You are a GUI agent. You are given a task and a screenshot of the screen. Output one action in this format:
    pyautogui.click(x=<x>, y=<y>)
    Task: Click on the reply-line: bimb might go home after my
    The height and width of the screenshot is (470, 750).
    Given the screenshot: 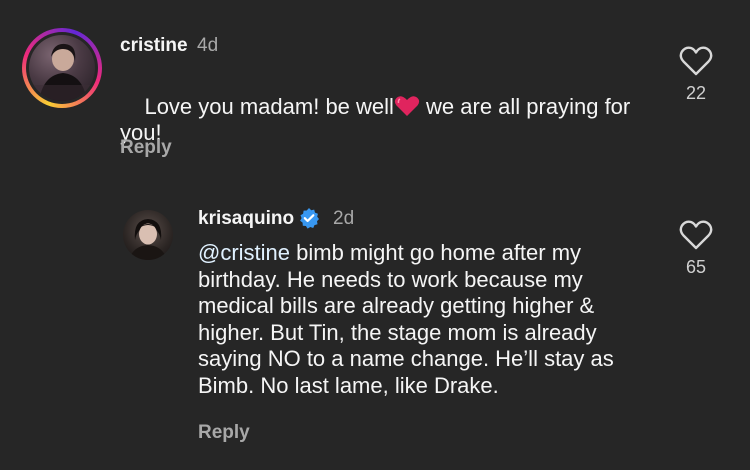 What is the action you would take?
    pyautogui.click(x=436, y=252)
    